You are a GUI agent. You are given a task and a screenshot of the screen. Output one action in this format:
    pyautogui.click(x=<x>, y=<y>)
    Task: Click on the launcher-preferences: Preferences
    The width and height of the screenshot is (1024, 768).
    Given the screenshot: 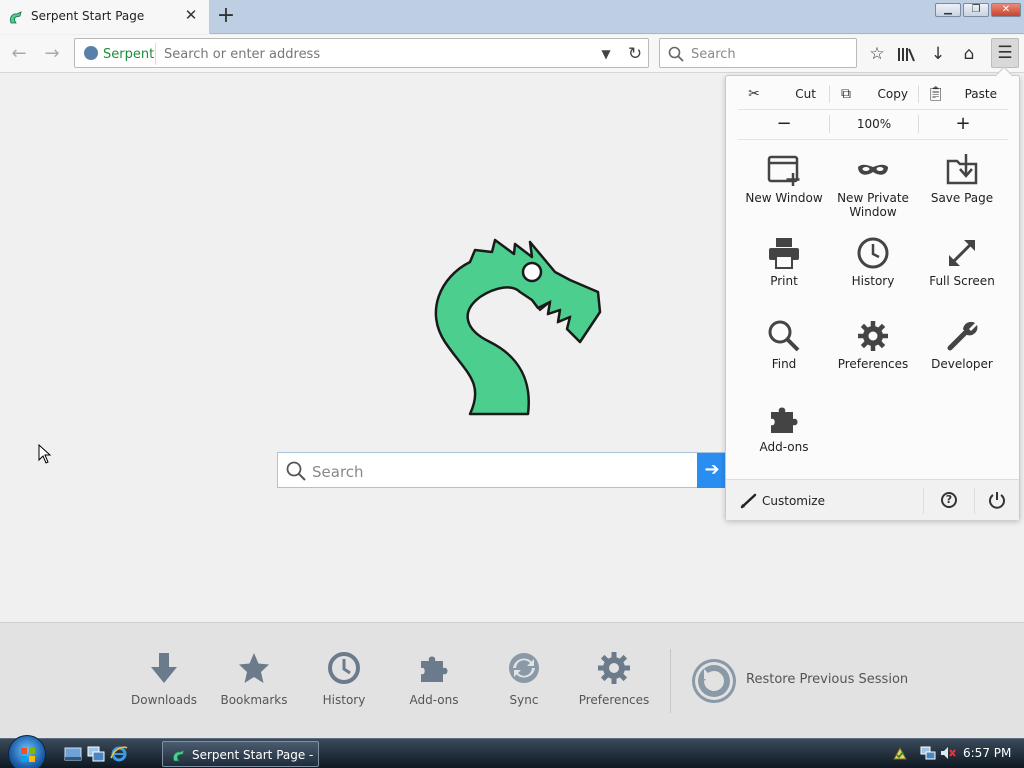 What is the action you would take?
    pyautogui.click(x=614, y=679)
    